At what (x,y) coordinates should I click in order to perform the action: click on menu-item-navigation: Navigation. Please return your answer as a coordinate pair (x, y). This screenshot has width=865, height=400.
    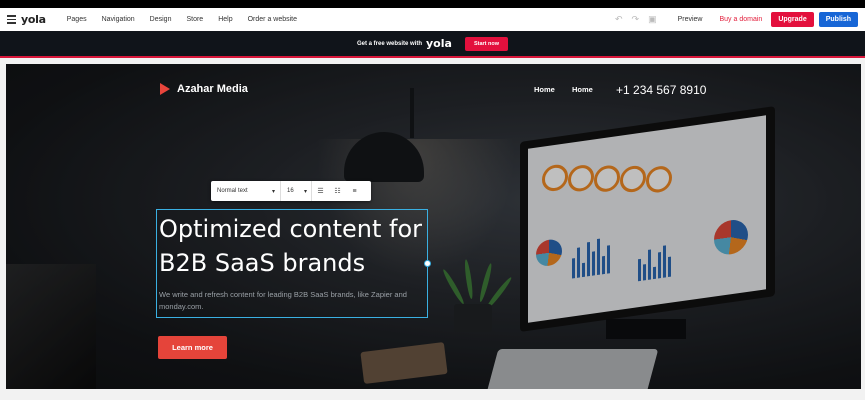
    Looking at the image, I should click on (118, 19).